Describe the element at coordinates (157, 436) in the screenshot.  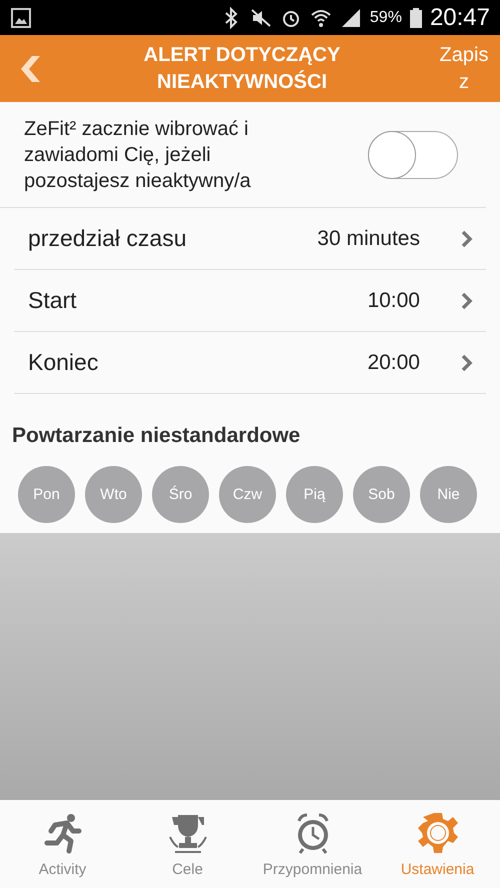
I see `section-heading: Powtarzanie niestandardowe` at that location.